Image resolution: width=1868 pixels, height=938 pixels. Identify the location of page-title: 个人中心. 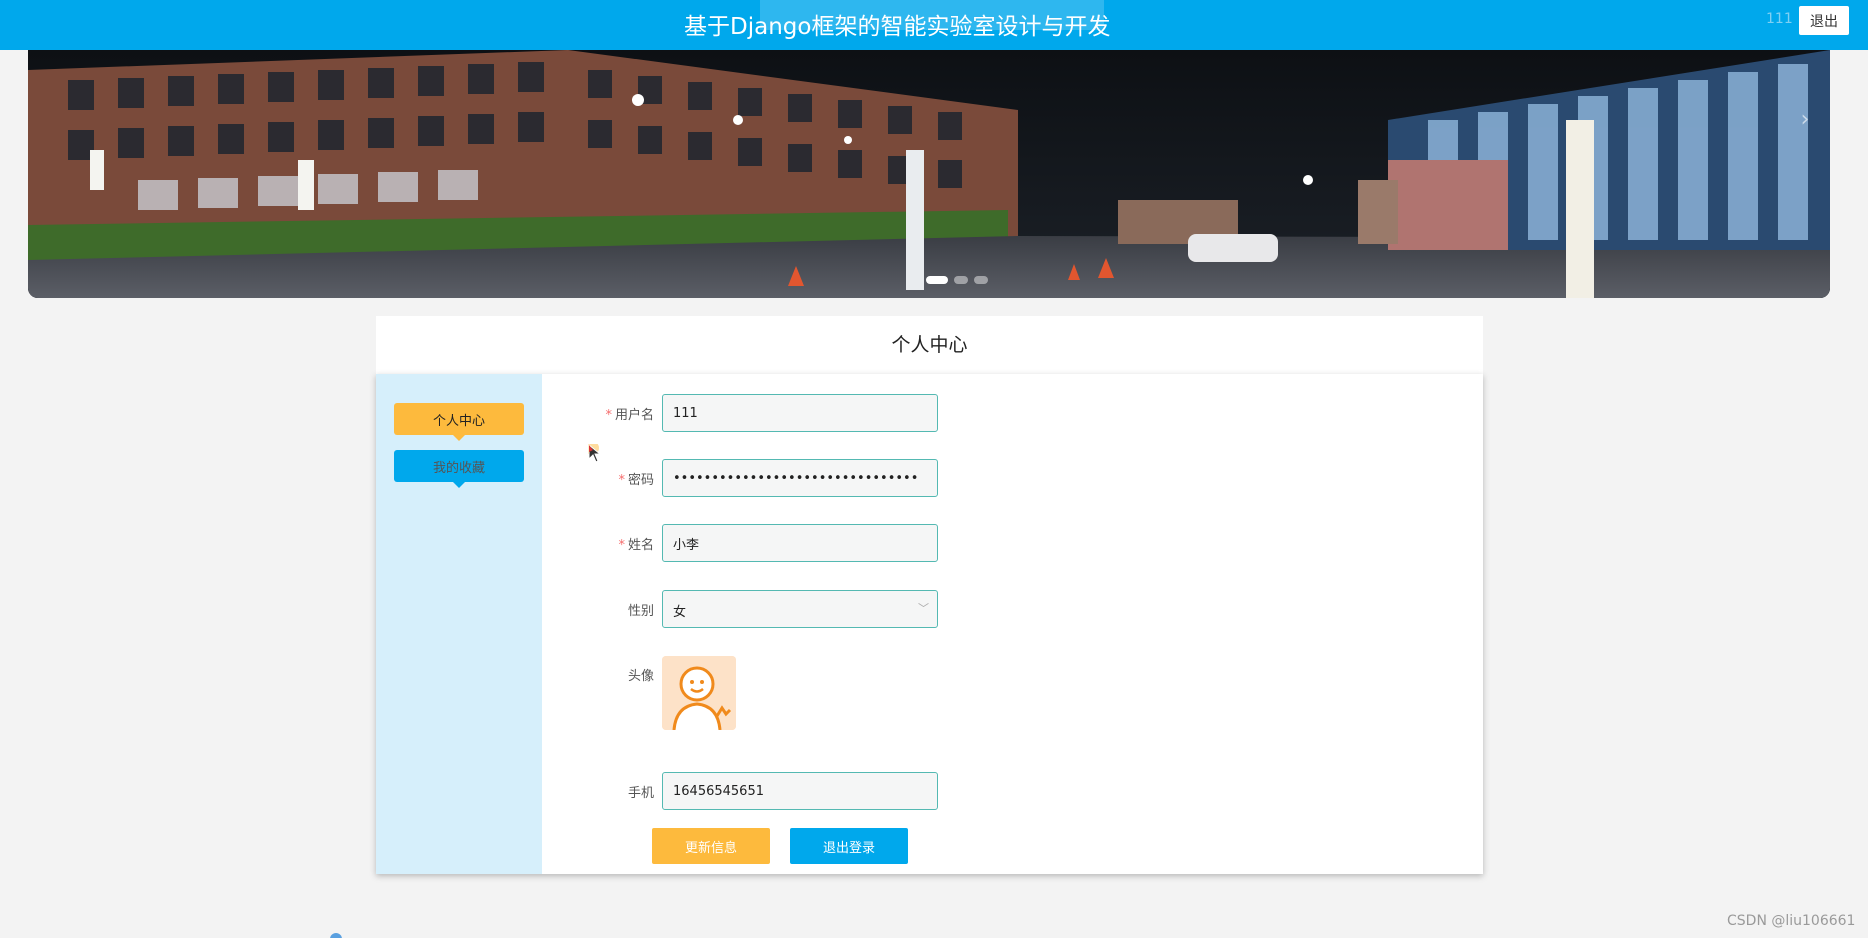
(929, 345).